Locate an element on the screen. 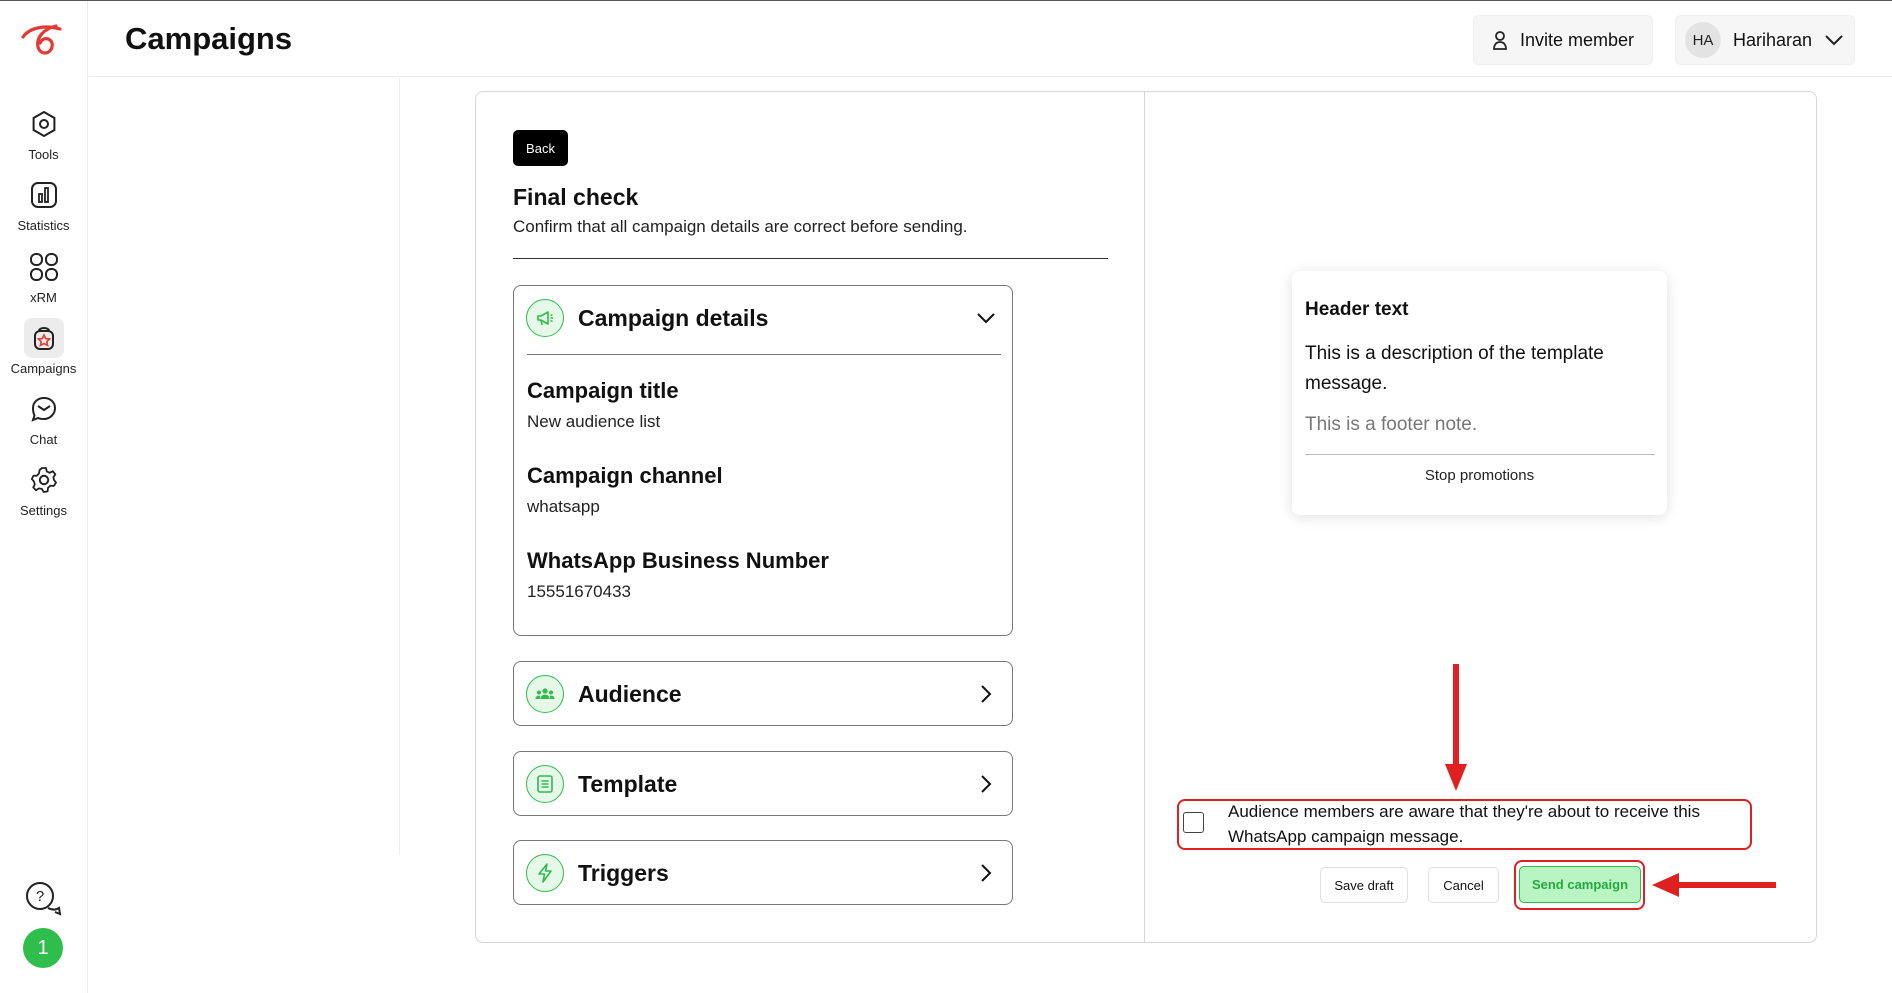  bar-chart-icon is located at coordinates (44, 195).